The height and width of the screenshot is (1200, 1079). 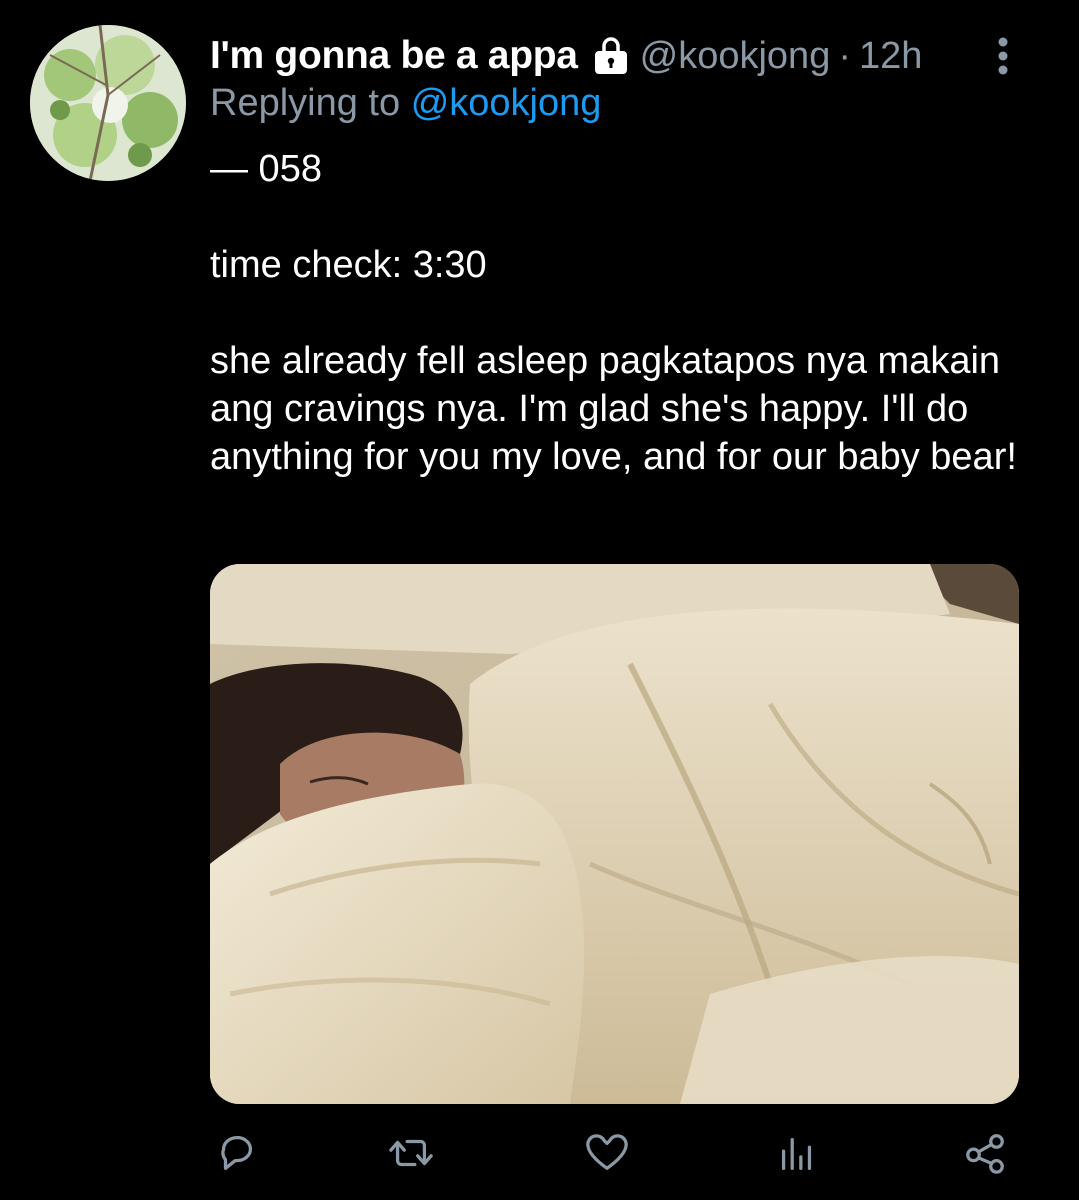 I want to click on tweet-line-number: — 058, so click(x=266, y=169).